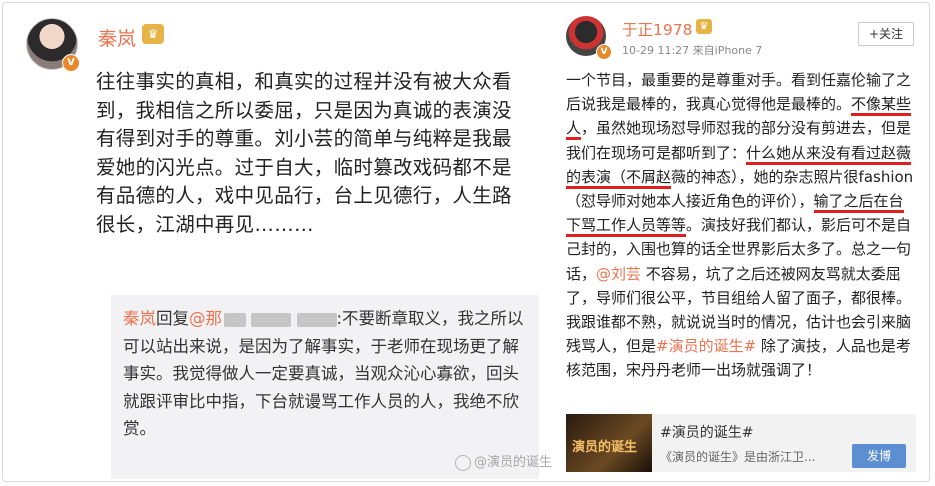 This screenshot has width=935, height=486. I want to click on post-time: 10-29 11:27, so click(655, 50).